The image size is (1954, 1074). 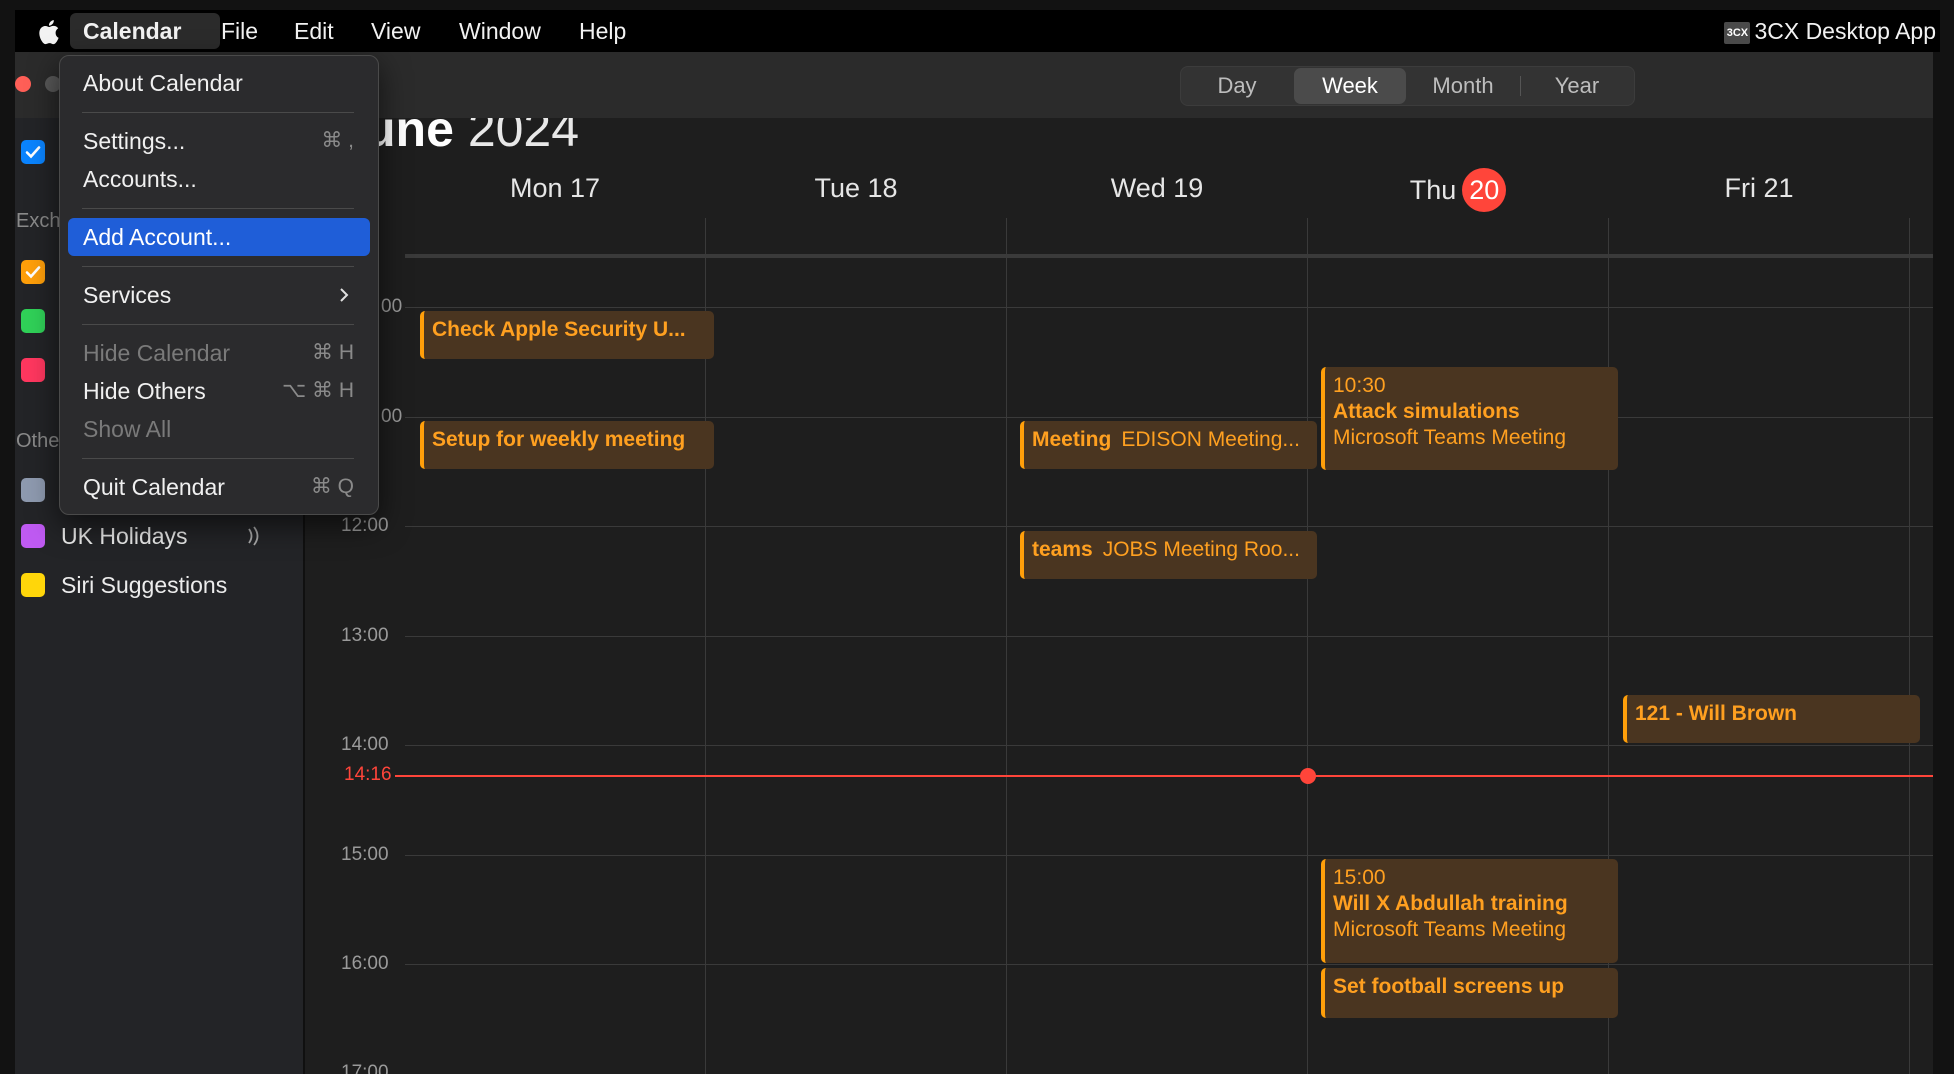 I want to click on menu-shortcut: ⌘ Q, so click(x=332, y=486).